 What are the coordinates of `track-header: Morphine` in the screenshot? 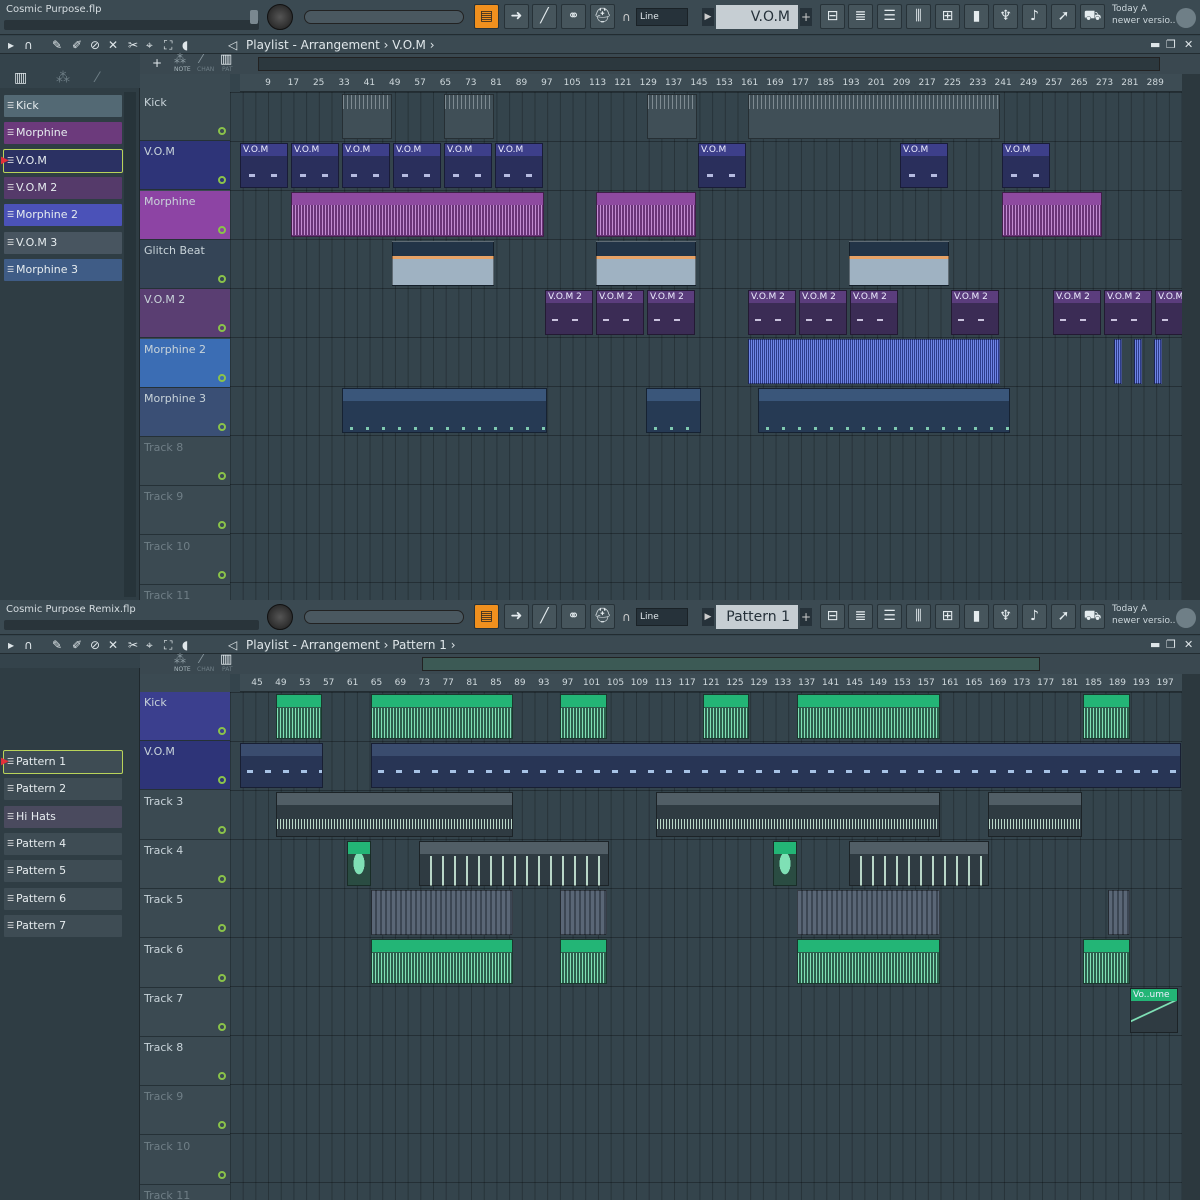 It's located at (185, 215).